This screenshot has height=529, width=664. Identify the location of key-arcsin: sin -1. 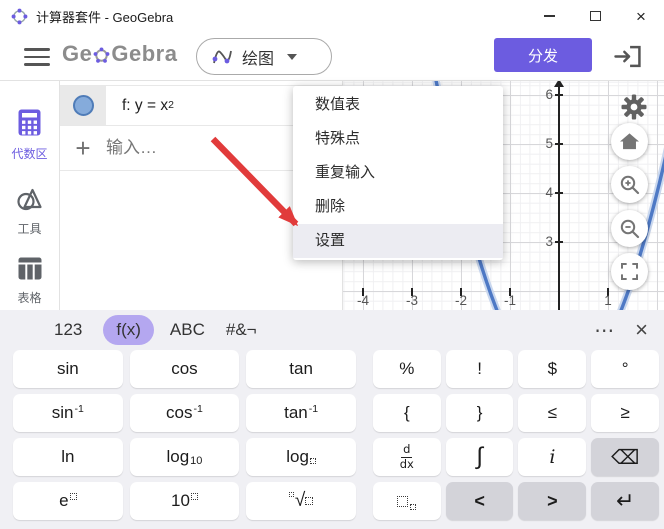
(68, 413).